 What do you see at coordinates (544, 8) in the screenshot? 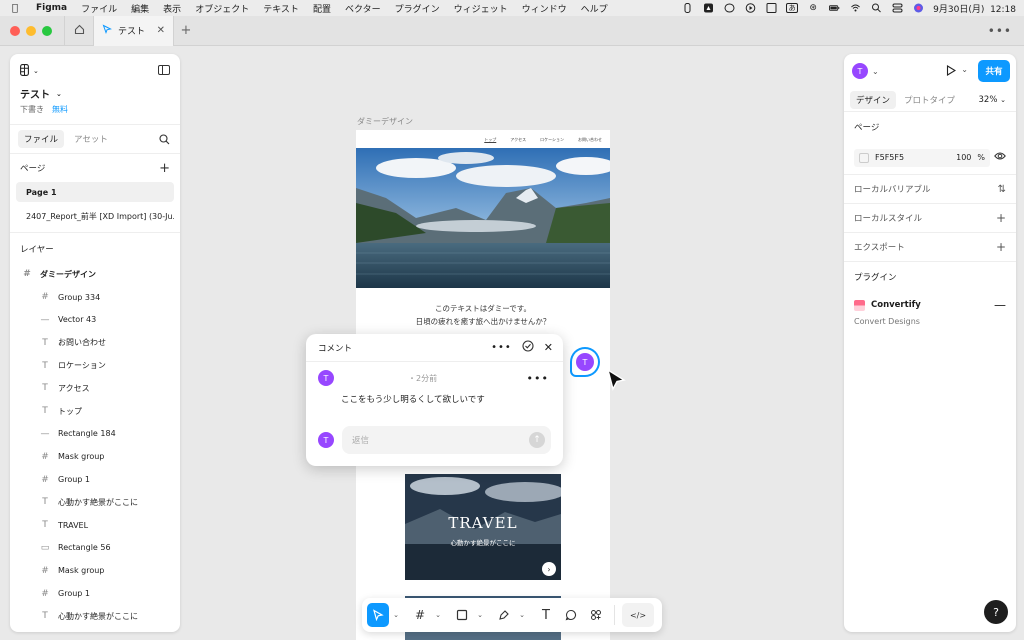
I see `menu-window: ウィンドウ` at bounding box center [544, 8].